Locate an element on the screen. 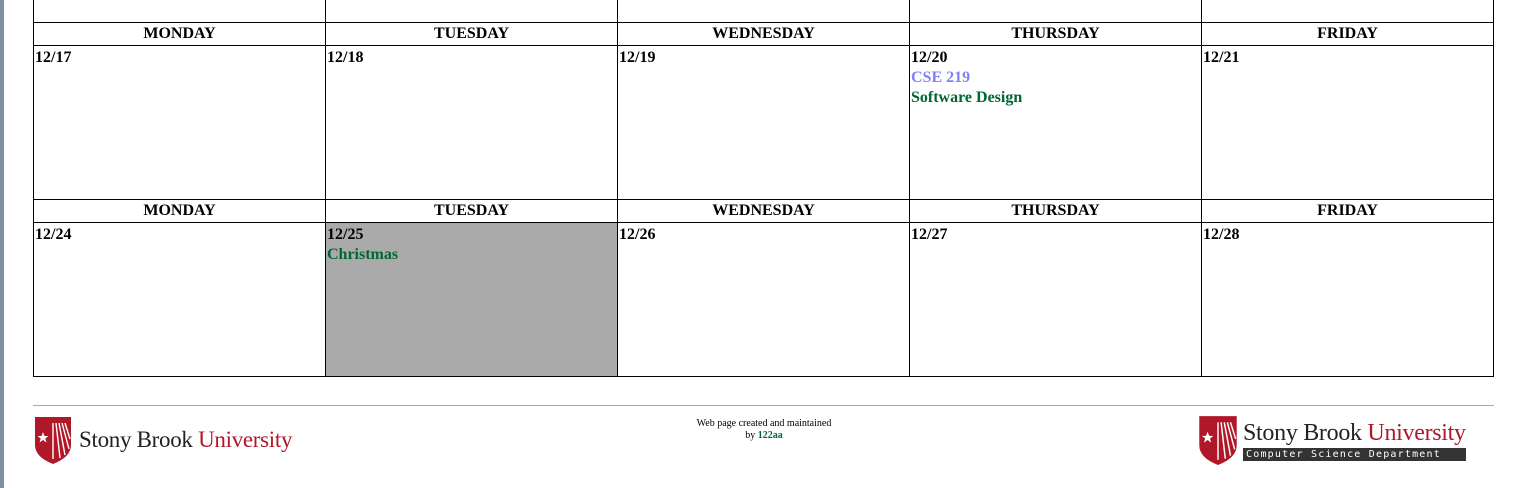 This screenshot has width=1514, height=488. course-code-link: CSE 219 is located at coordinates (1055, 78).